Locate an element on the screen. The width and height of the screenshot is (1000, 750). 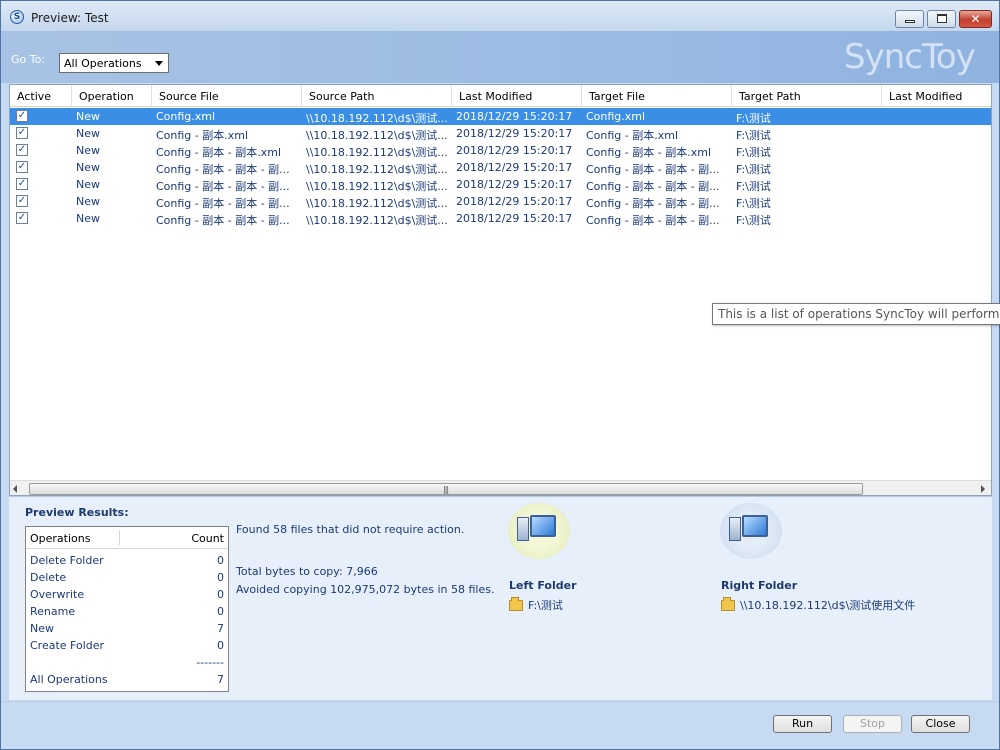
column-header-source-file: Source File is located at coordinates (227, 96).